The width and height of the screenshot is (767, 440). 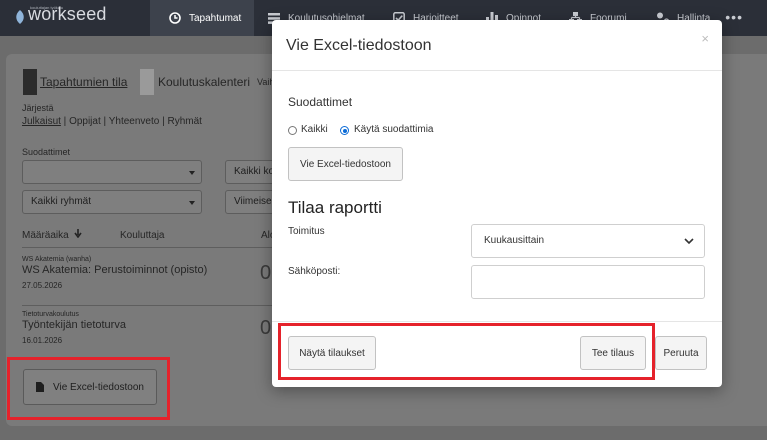 What do you see at coordinates (314, 271) in the screenshot?
I see `email-label: Sähköposti:` at bounding box center [314, 271].